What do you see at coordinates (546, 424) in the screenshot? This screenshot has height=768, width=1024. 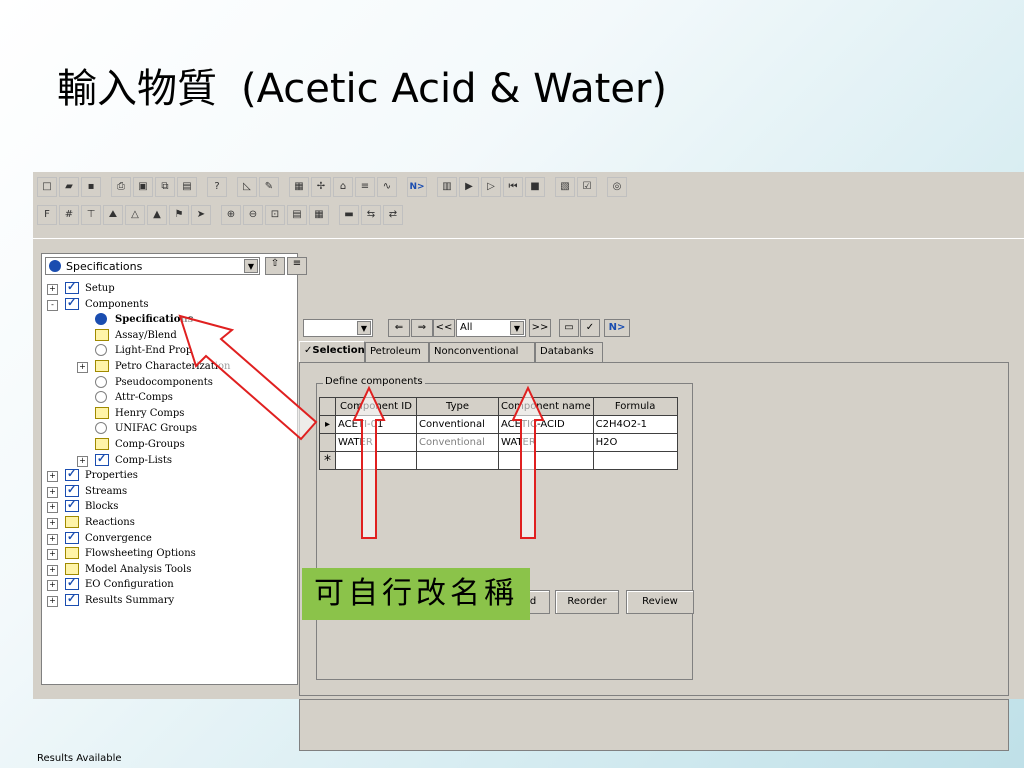 I see `component-name-cell: ACETIC-ACID` at bounding box center [546, 424].